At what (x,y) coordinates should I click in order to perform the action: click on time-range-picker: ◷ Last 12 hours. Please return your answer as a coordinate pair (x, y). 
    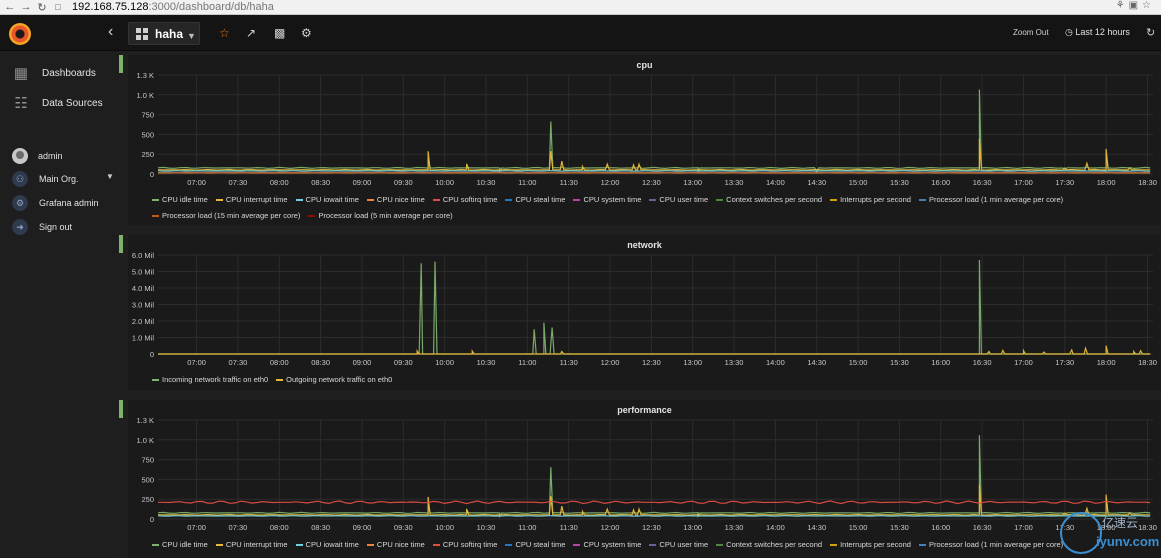
    Looking at the image, I should click on (1097, 32).